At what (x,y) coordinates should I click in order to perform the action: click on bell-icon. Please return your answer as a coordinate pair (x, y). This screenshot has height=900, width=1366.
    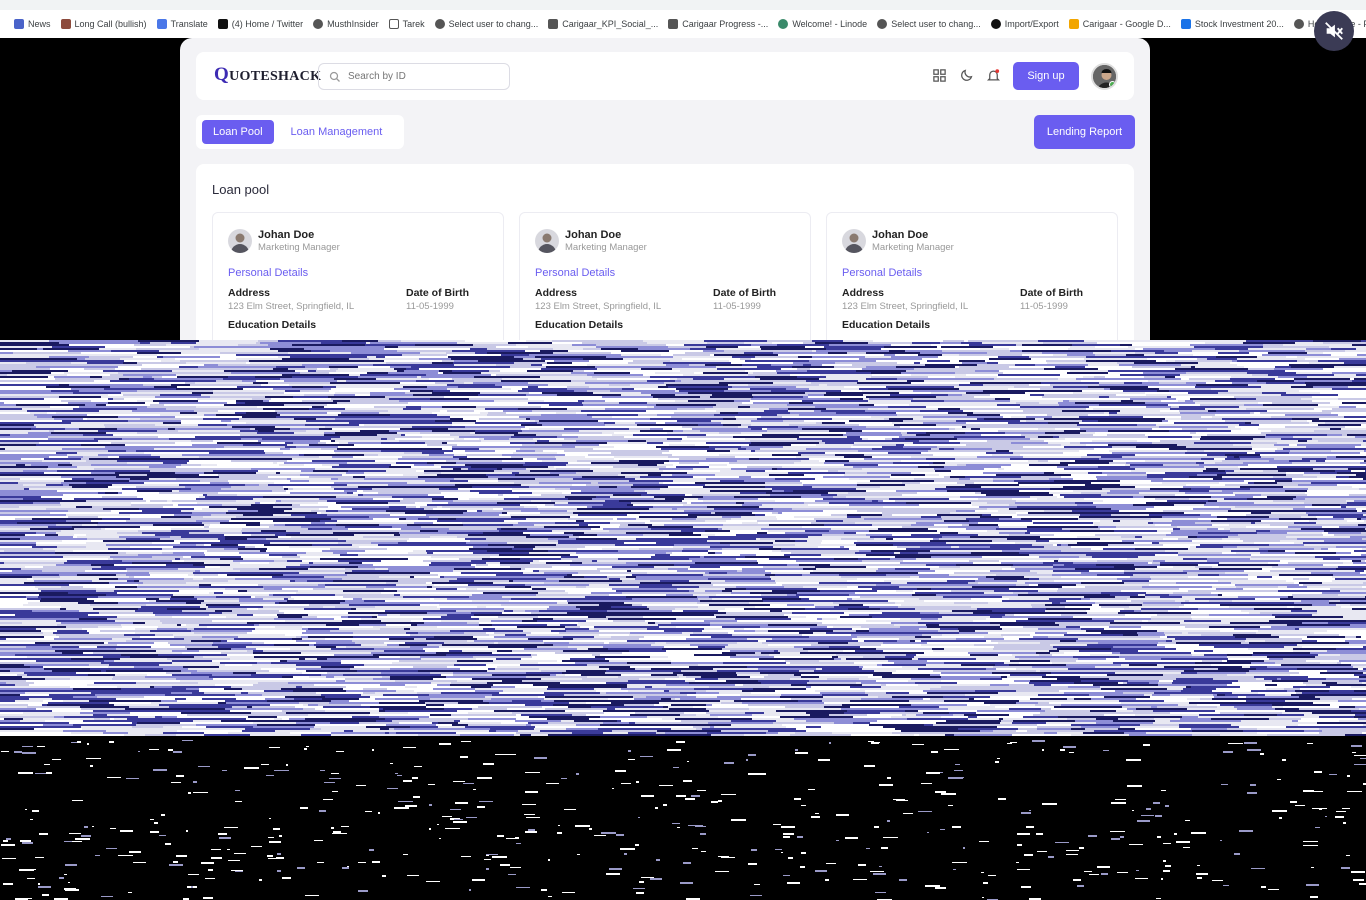
    Looking at the image, I should click on (993, 75).